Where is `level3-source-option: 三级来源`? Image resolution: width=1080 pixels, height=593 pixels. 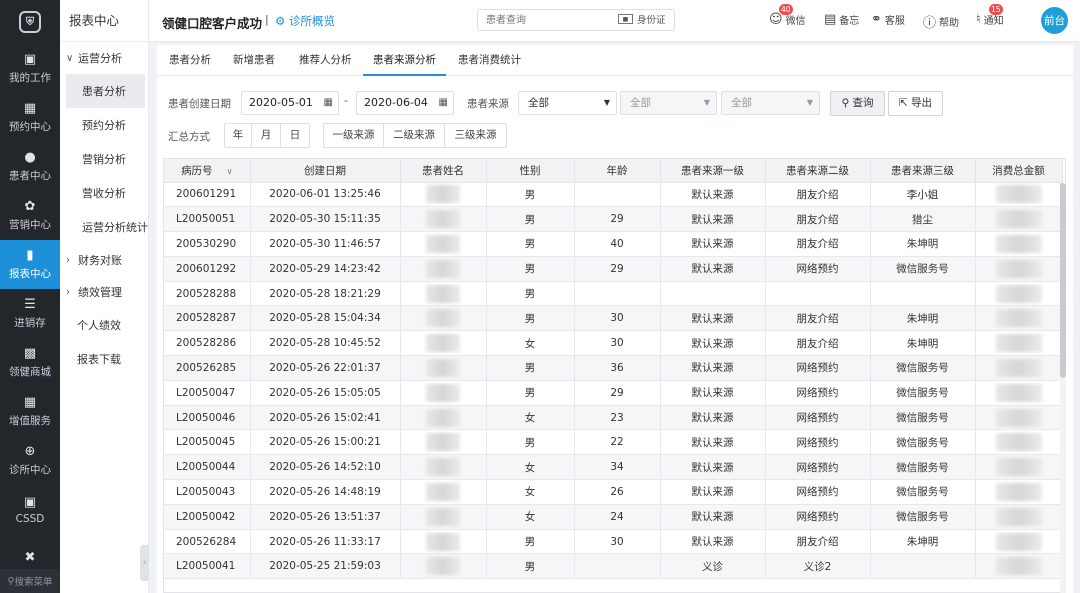
level3-source-option: 三级来源 is located at coordinates (475, 135).